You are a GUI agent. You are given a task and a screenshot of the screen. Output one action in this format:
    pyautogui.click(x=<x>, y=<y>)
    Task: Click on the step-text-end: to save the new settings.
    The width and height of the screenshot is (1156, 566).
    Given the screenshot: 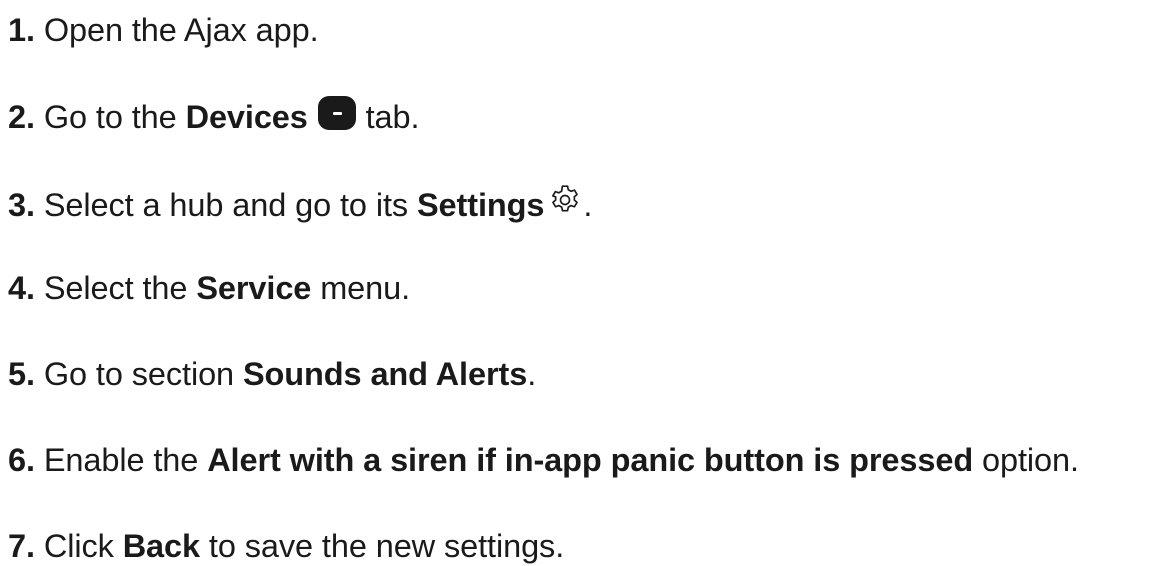 What is the action you would take?
    pyautogui.click(x=382, y=546)
    